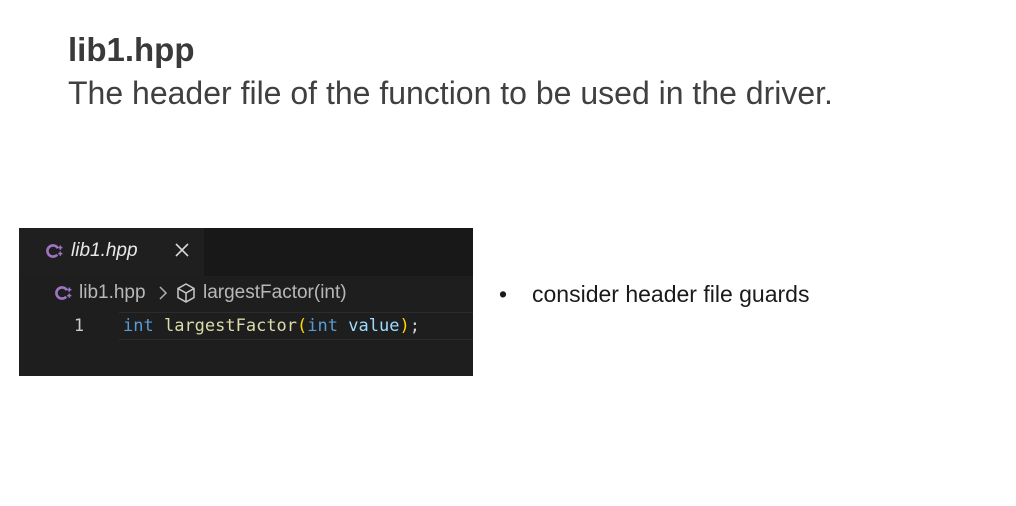 The width and height of the screenshot is (1016, 506). I want to click on bullet-item: • consider header file guards, so click(653, 294).